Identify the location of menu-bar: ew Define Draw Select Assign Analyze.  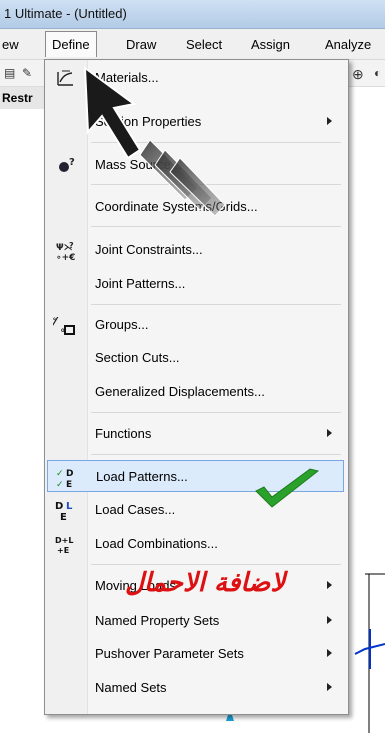
(192, 44).